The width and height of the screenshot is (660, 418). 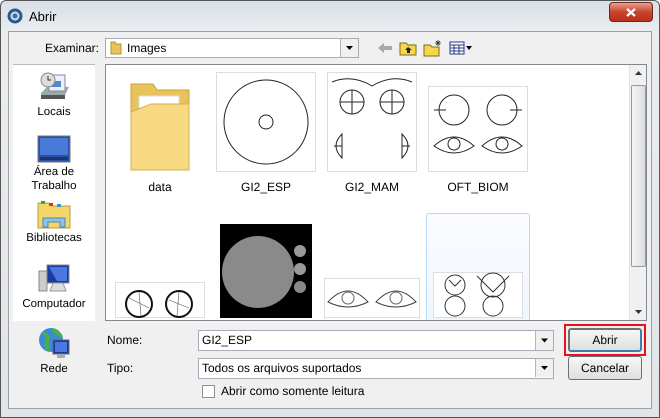 I want to click on globe-monitor-icon, so click(x=54, y=343).